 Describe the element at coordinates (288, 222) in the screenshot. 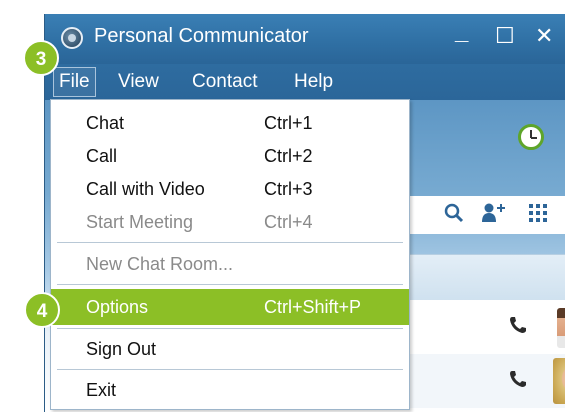

I see `menu-item-shortcut: Ctrl+4` at that location.